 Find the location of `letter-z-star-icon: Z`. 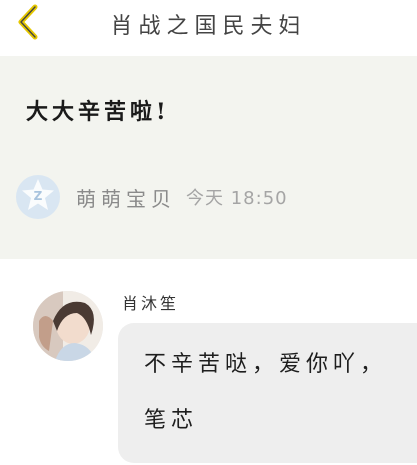

letter-z-star-icon: Z is located at coordinates (38, 197).